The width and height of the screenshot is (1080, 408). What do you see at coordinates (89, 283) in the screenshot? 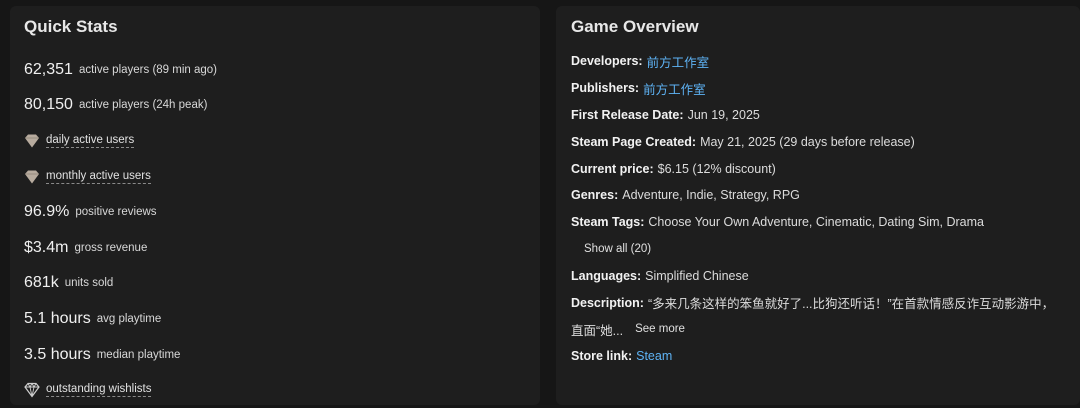
I see `stat-label: units sold` at bounding box center [89, 283].